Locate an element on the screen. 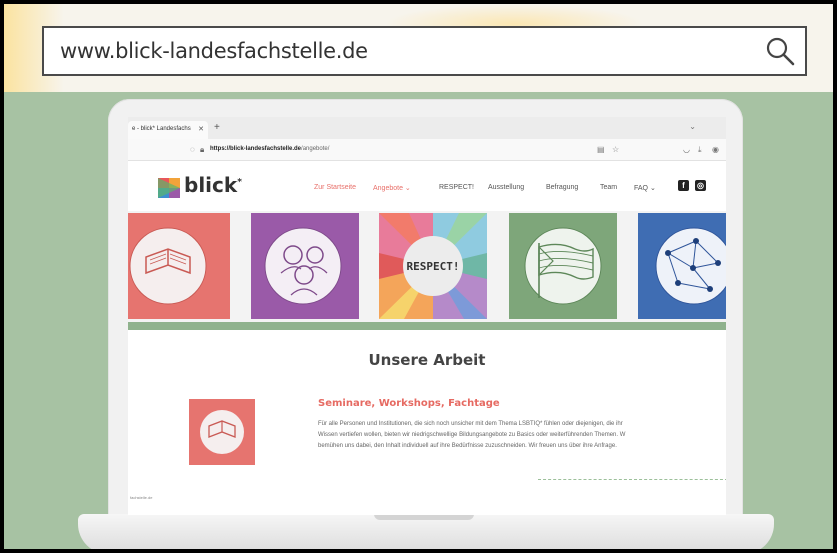  shield-icon: ◌ is located at coordinates (192, 149).